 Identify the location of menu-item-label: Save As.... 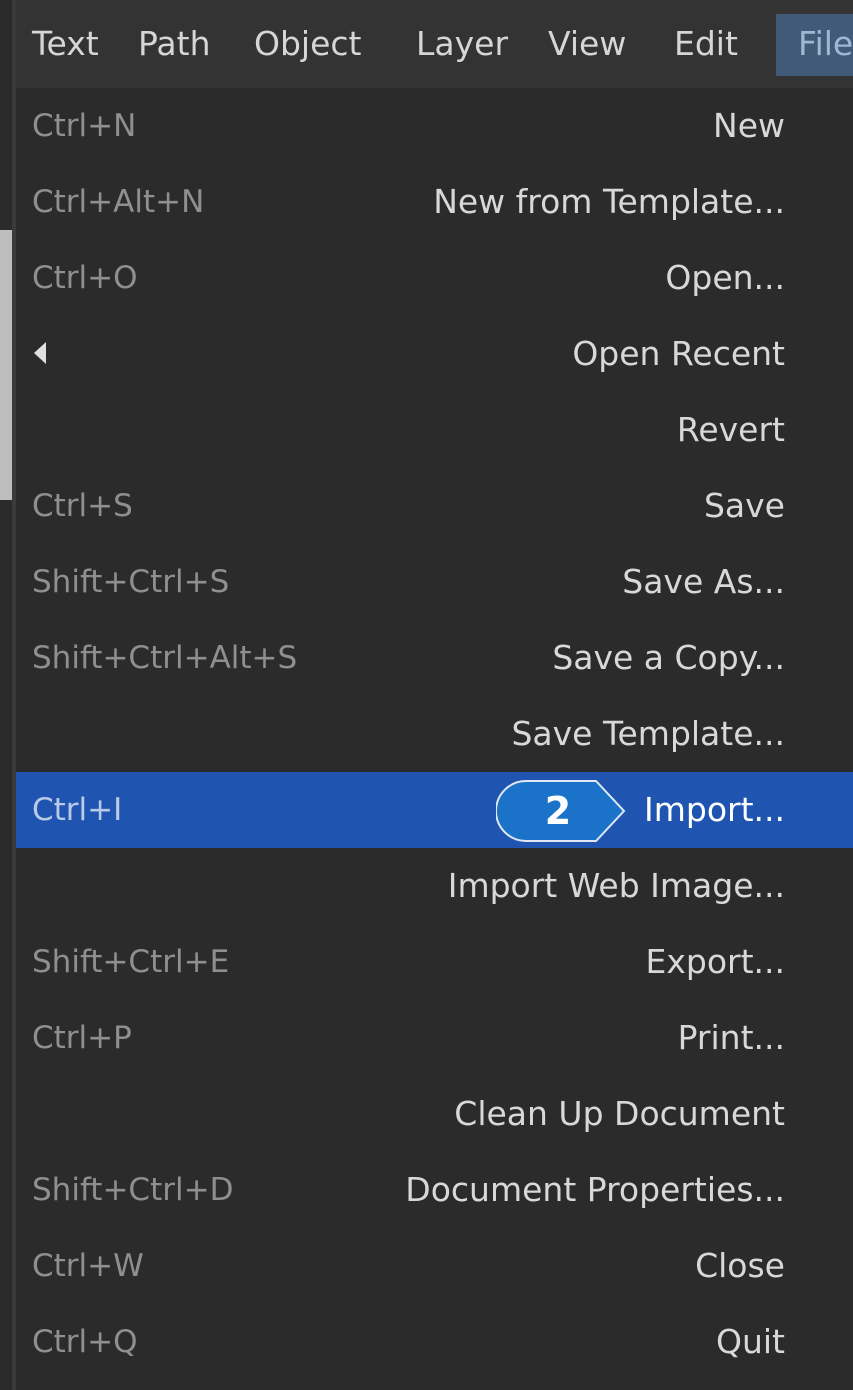
(703, 581).